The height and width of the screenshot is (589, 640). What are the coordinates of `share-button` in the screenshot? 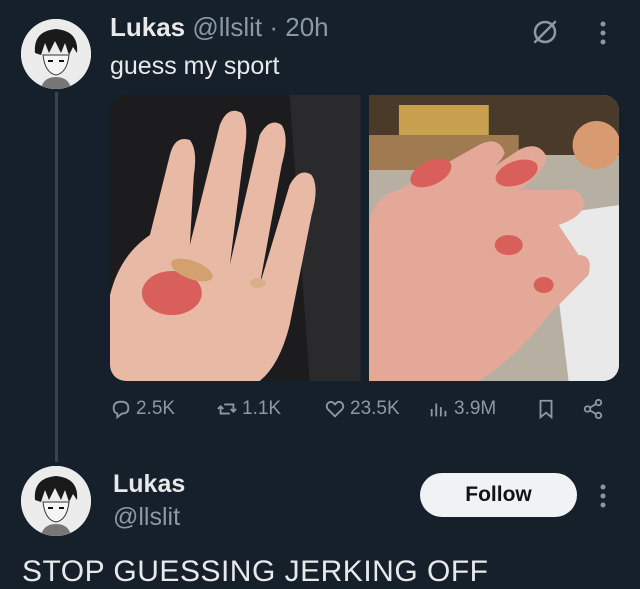 It's located at (593, 409).